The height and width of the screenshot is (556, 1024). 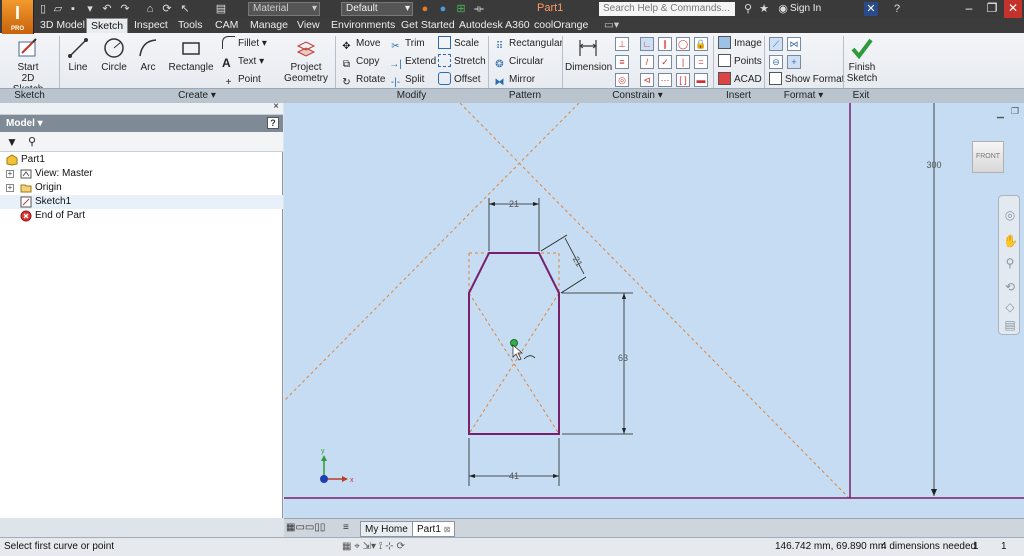 I want to click on favorites-star-icon: ★, so click(x=764, y=9).